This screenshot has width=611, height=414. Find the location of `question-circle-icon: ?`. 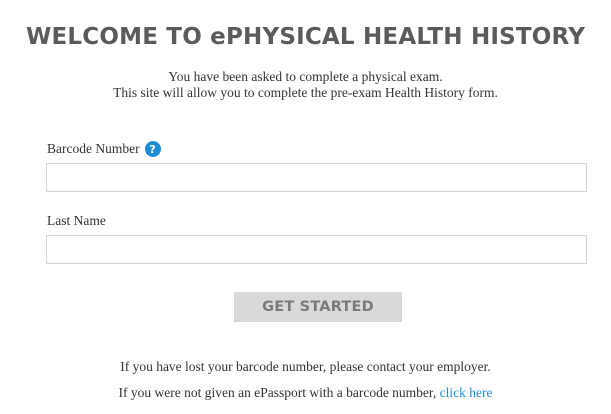

question-circle-icon: ? is located at coordinates (152, 149).